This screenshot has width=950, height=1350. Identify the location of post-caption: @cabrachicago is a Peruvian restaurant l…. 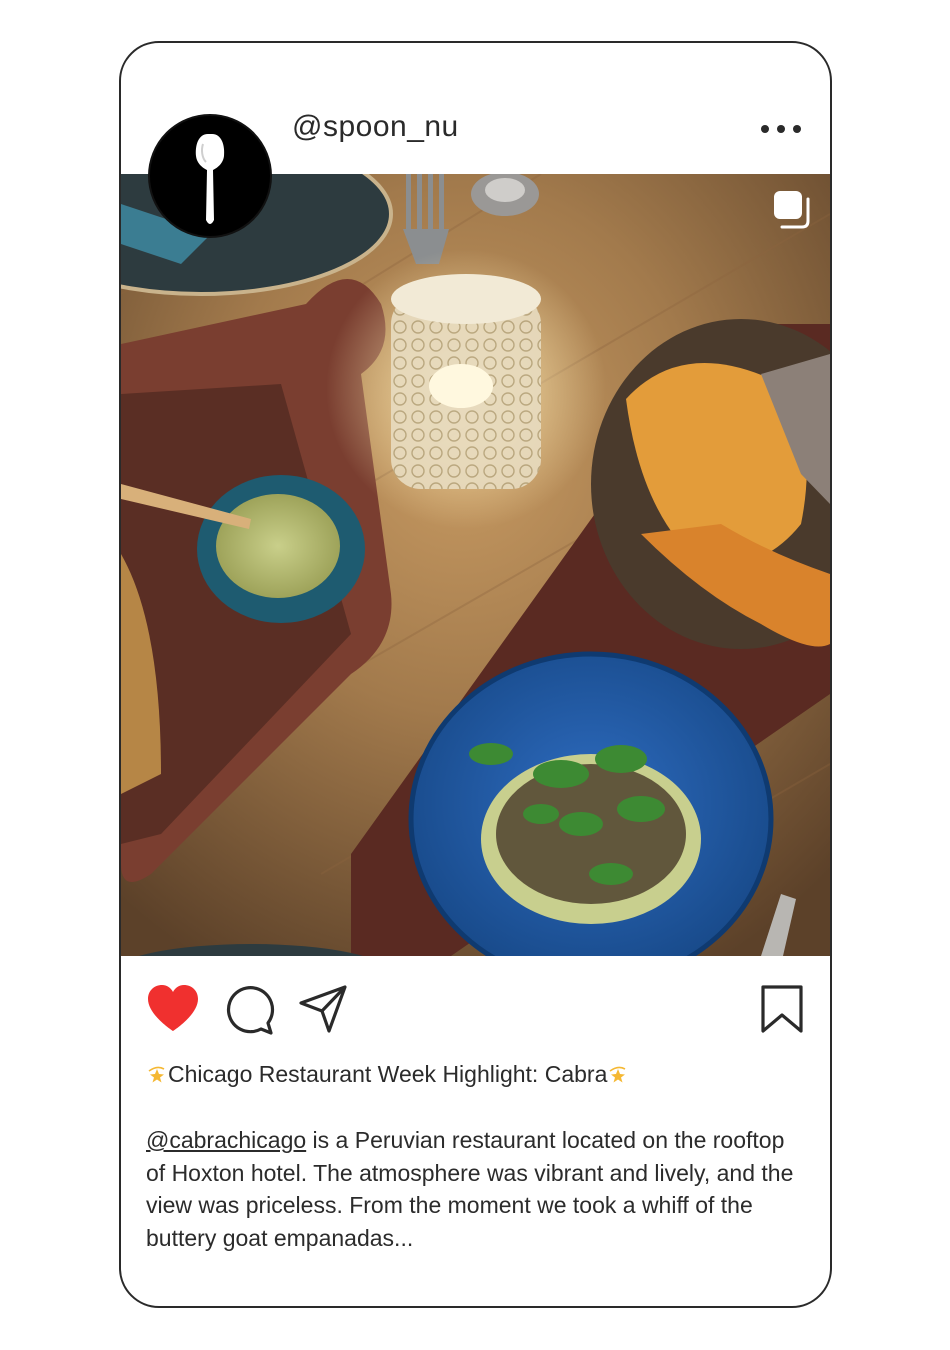
(476, 1189).